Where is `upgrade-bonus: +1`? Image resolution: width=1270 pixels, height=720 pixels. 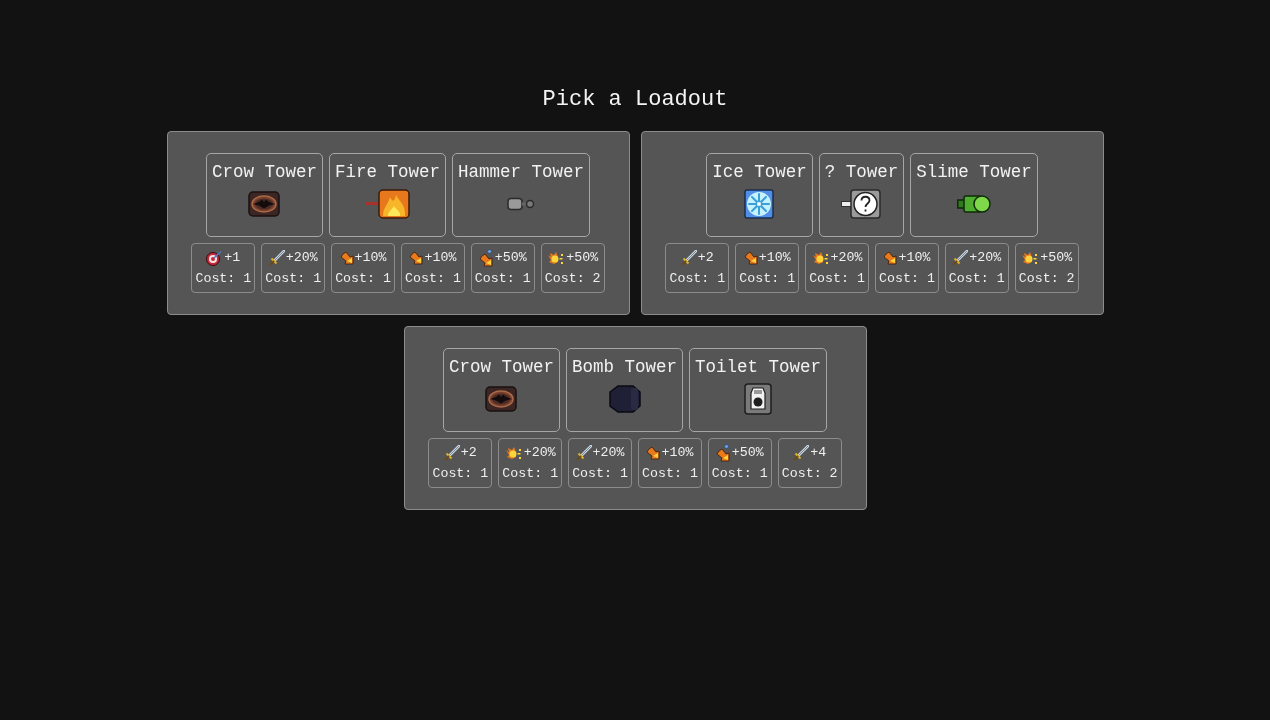
upgrade-bonus: +1 is located at coordinates (232, 258).